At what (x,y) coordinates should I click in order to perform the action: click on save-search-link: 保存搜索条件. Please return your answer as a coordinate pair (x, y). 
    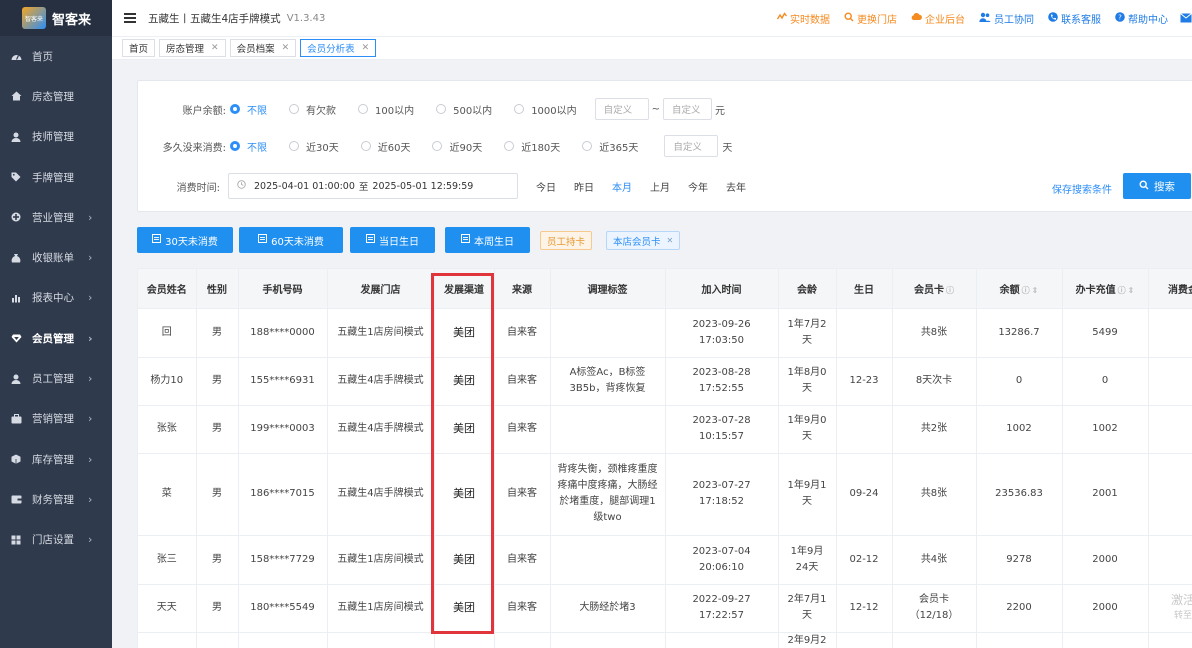
    Looking at the image, I should click on (1082, 188).